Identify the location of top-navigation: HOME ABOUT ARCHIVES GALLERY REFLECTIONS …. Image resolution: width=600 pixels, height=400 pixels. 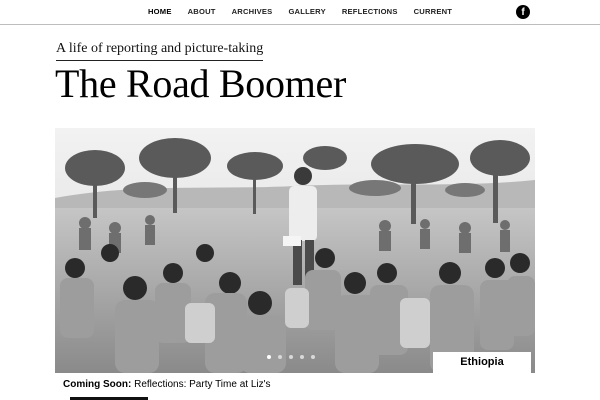
(300, 12).